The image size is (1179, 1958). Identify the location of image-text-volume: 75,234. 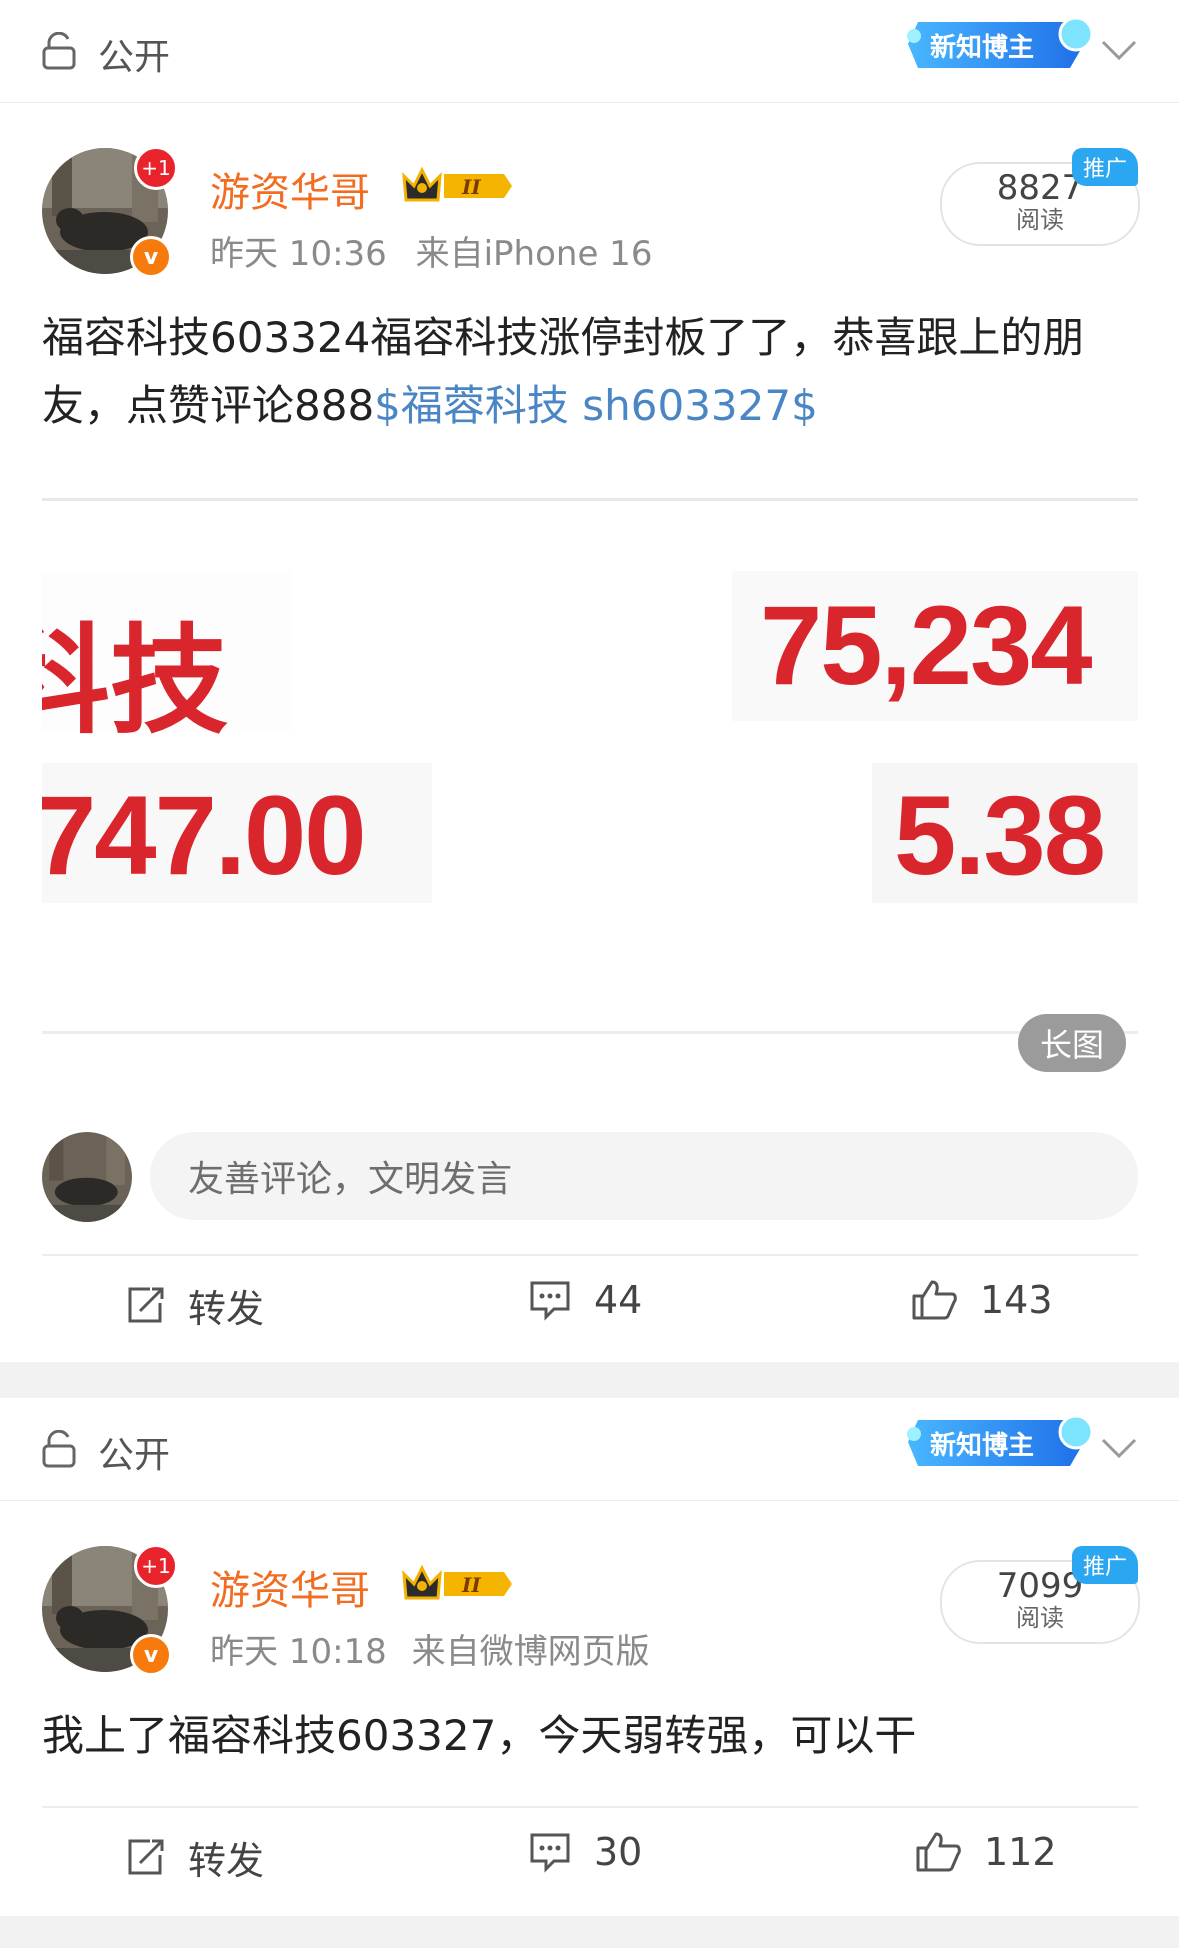
(926, 645).